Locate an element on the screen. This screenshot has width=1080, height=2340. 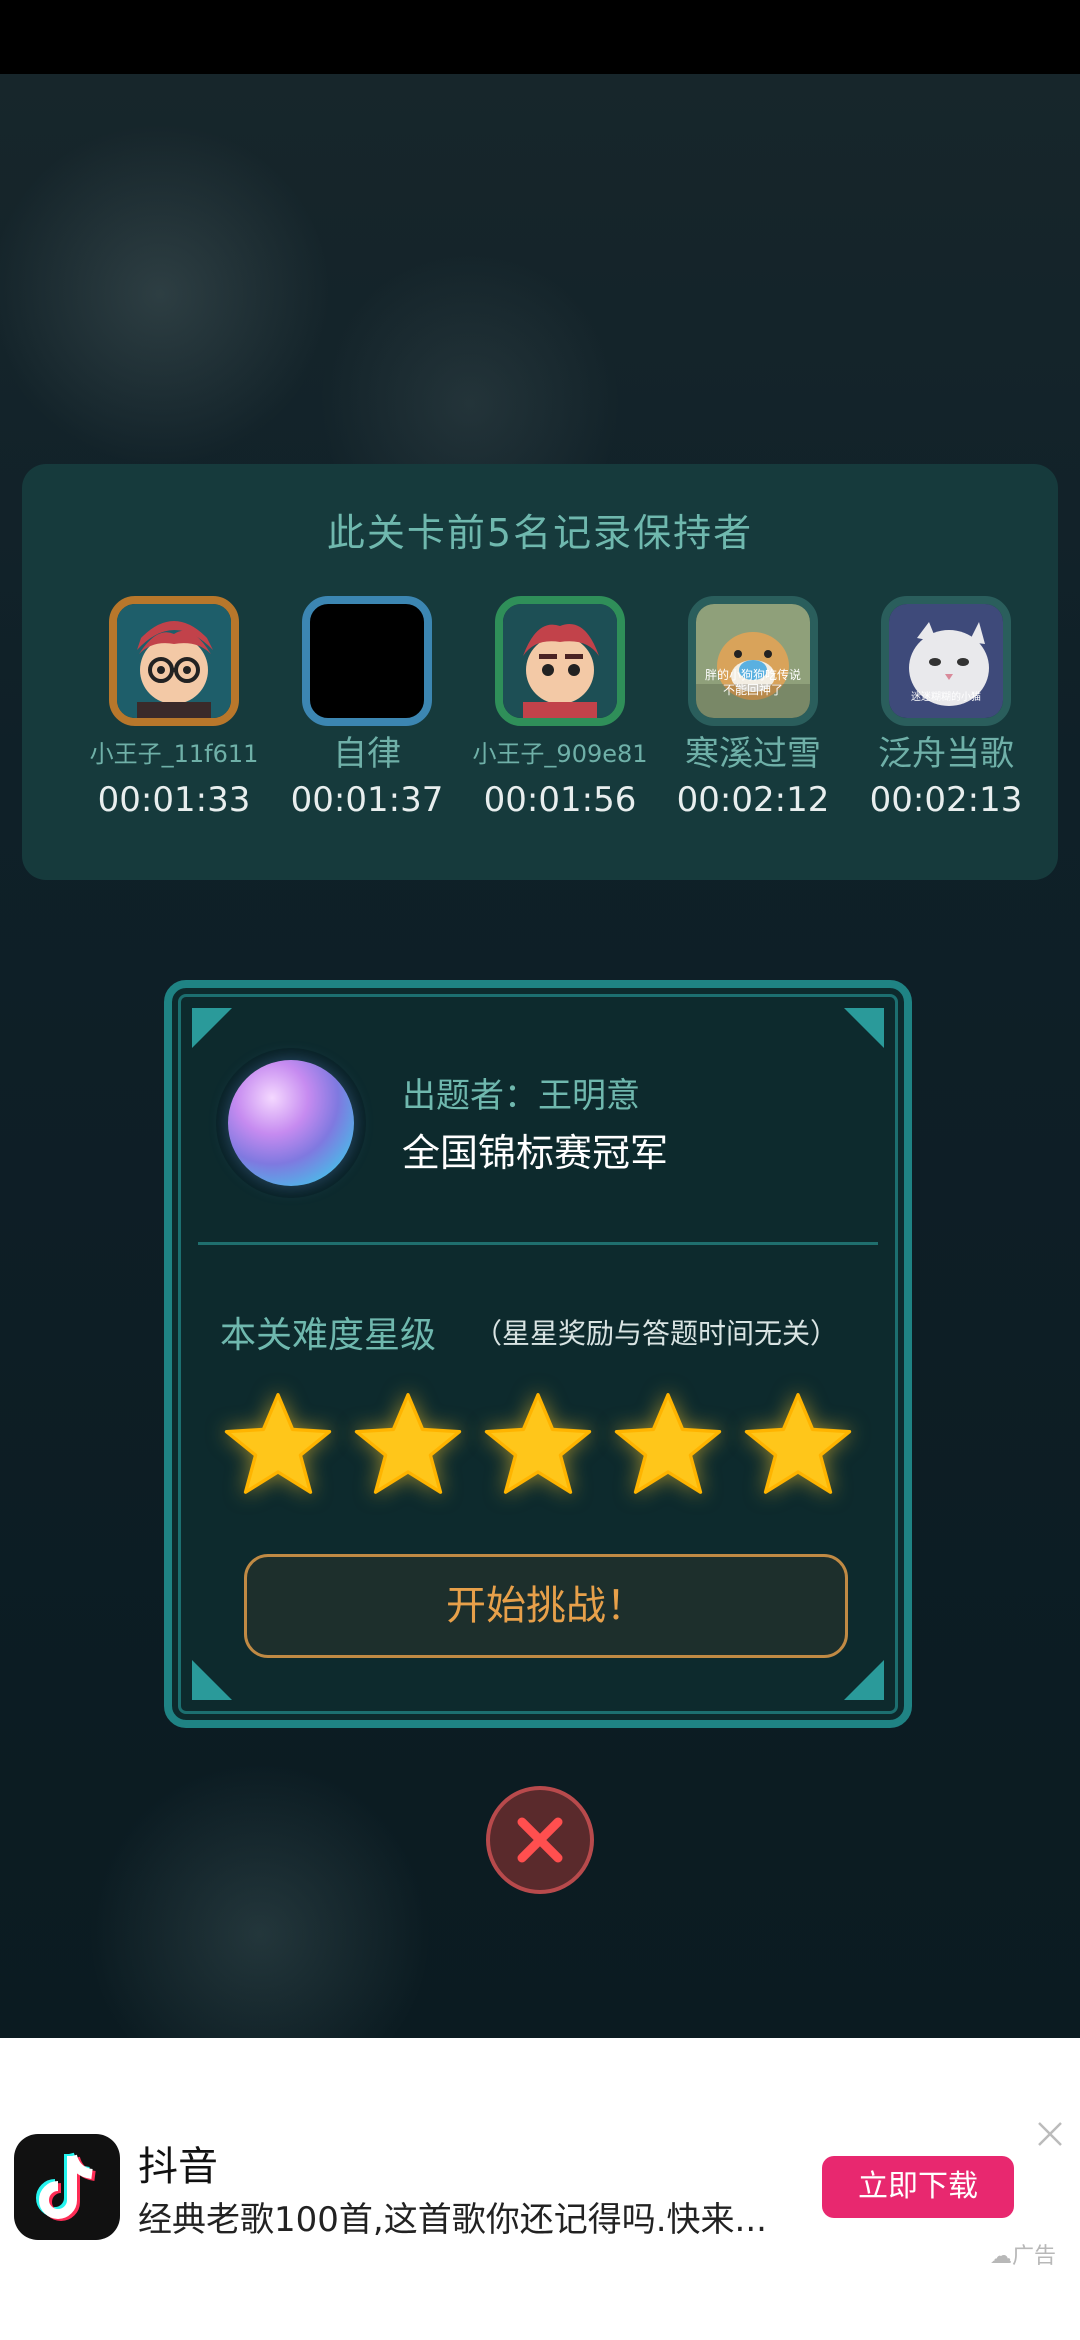
player-avatar: 胖的小狗狗吃传说 不能回神了 is located at coordinates (753, 661).